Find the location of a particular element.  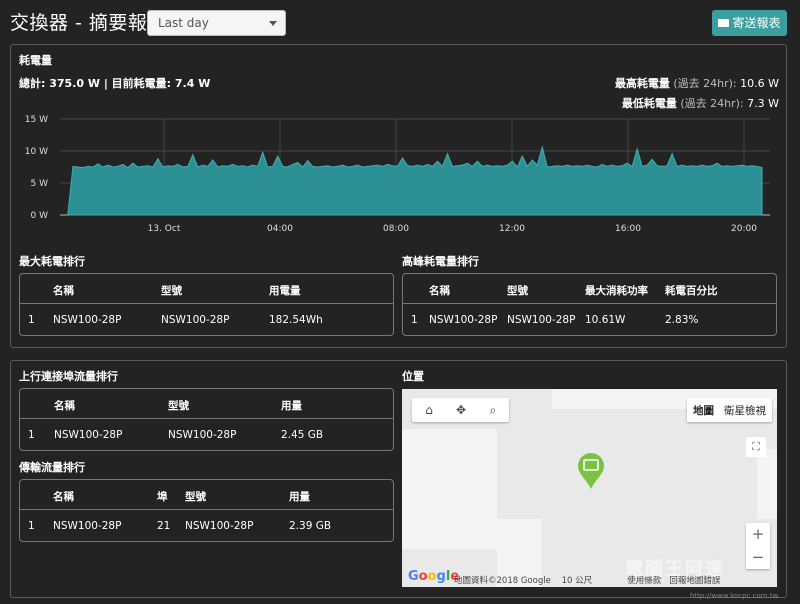

location-marker-icon is located at coordinates (591, 471).